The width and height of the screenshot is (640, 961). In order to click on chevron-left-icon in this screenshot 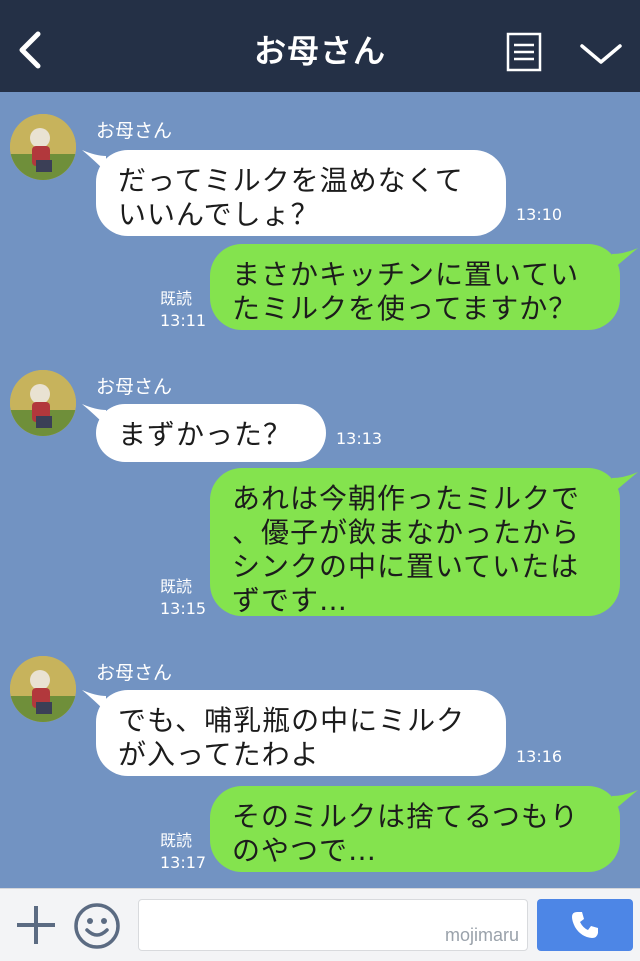, I will do `click(30, 50)`.